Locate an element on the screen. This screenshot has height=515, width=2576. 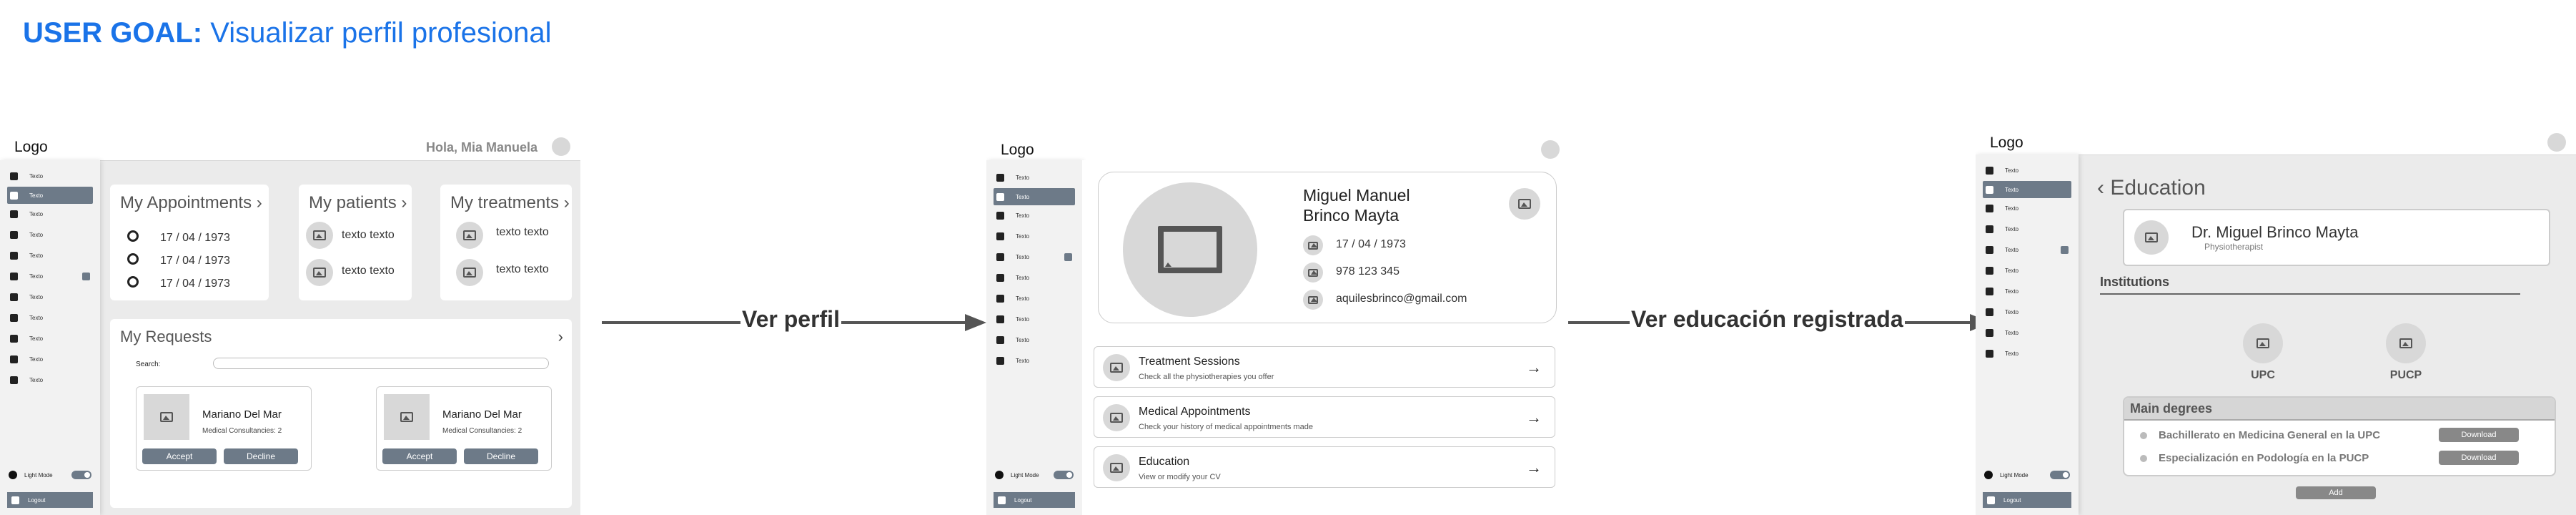
degree-name: Especialización en Podología en la PUCP is located at coordinates (2264, 458).